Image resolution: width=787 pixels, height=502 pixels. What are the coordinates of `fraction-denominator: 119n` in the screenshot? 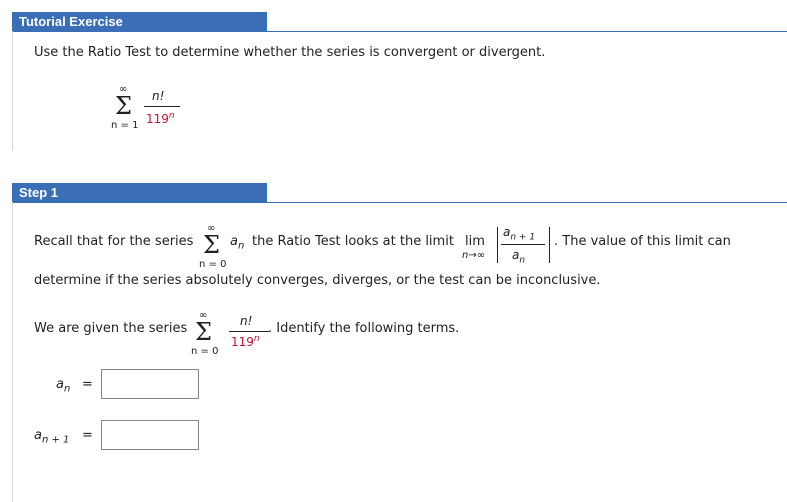 It's located at (160, 118).